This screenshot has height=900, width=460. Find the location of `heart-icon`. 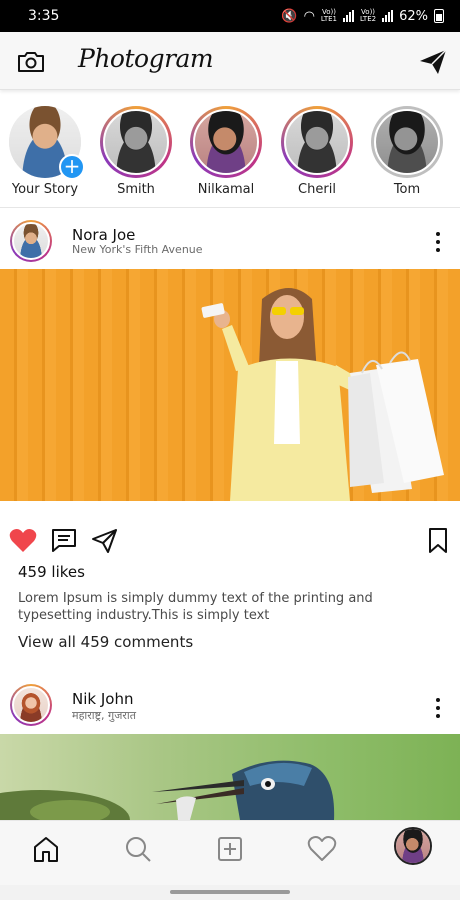

heart-icon is located at coordinates (322, 849).